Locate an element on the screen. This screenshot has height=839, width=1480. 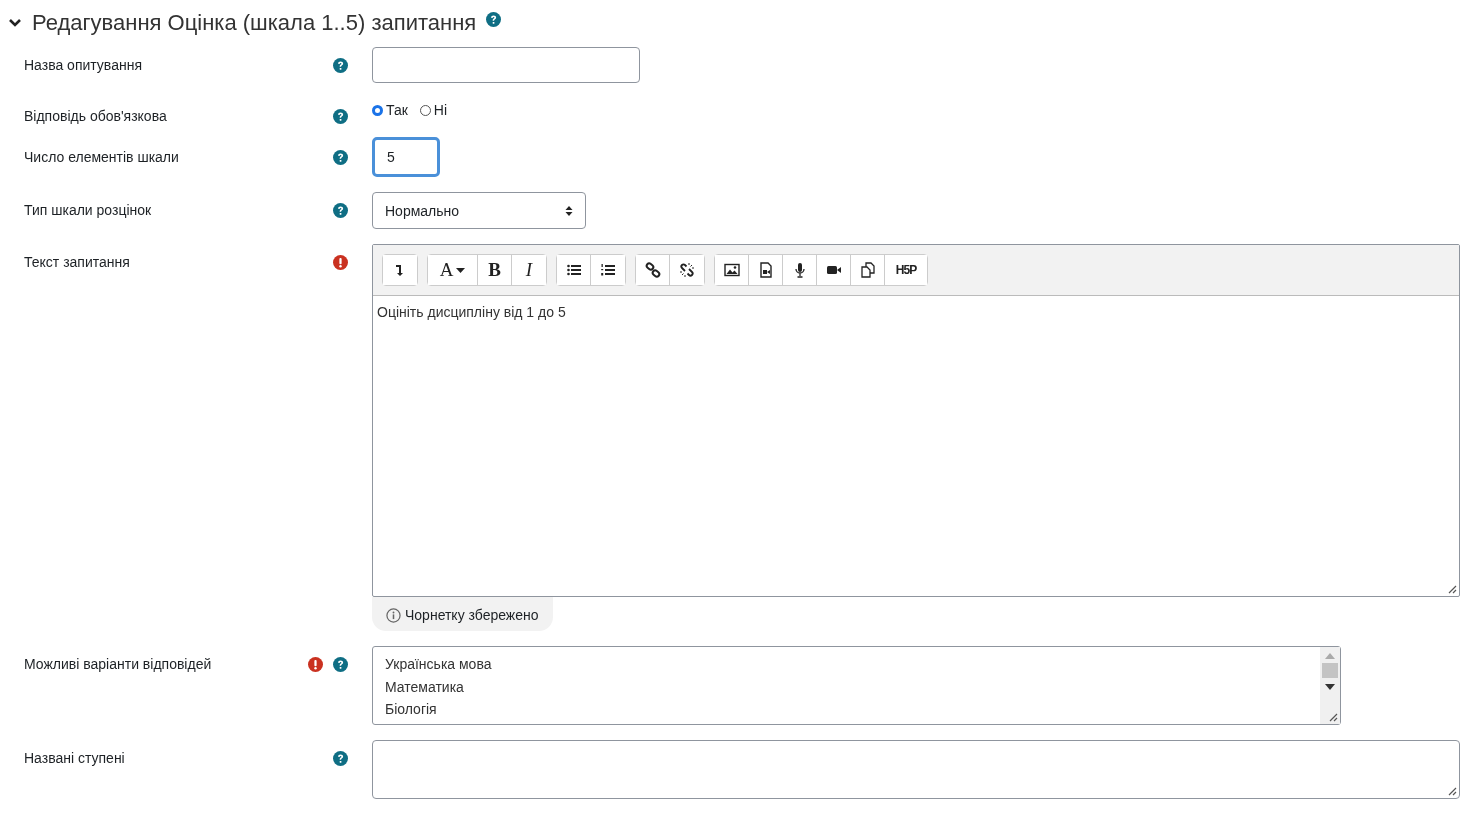
info-icon is located at coordinates (393, 615).